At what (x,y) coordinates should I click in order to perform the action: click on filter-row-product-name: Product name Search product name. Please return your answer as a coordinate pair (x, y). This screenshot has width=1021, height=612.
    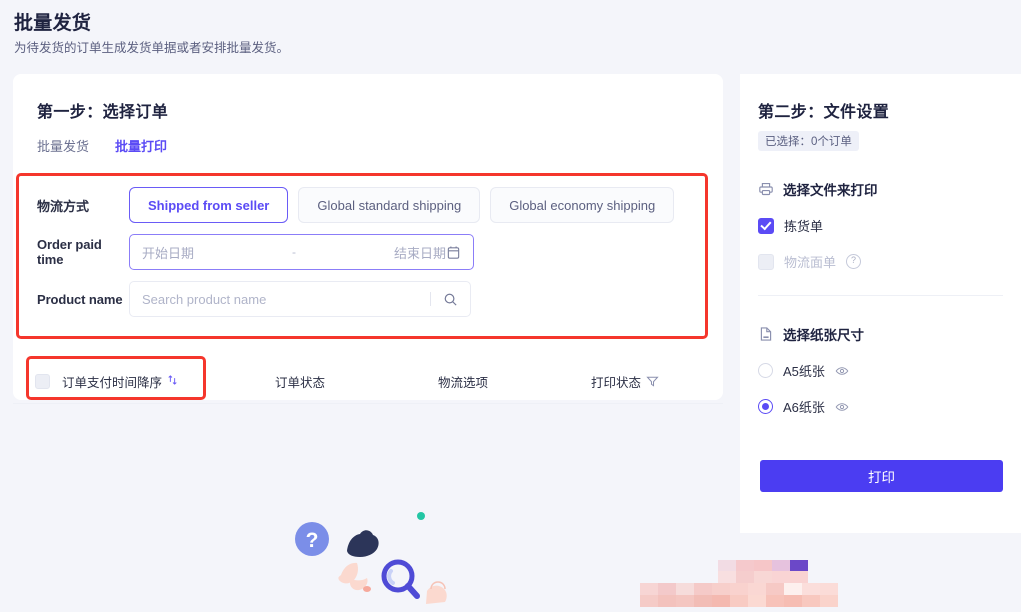
    Looking at the image, I should click on (370, 299).